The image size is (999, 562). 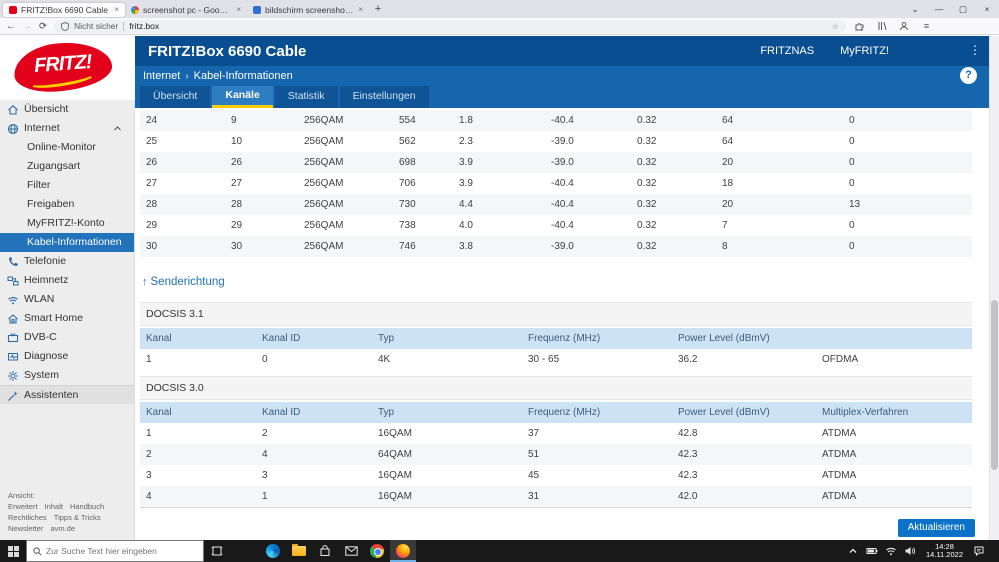 I want to click on sidebar-item-assistenten: Assistenten, so click(x=67, y=394).